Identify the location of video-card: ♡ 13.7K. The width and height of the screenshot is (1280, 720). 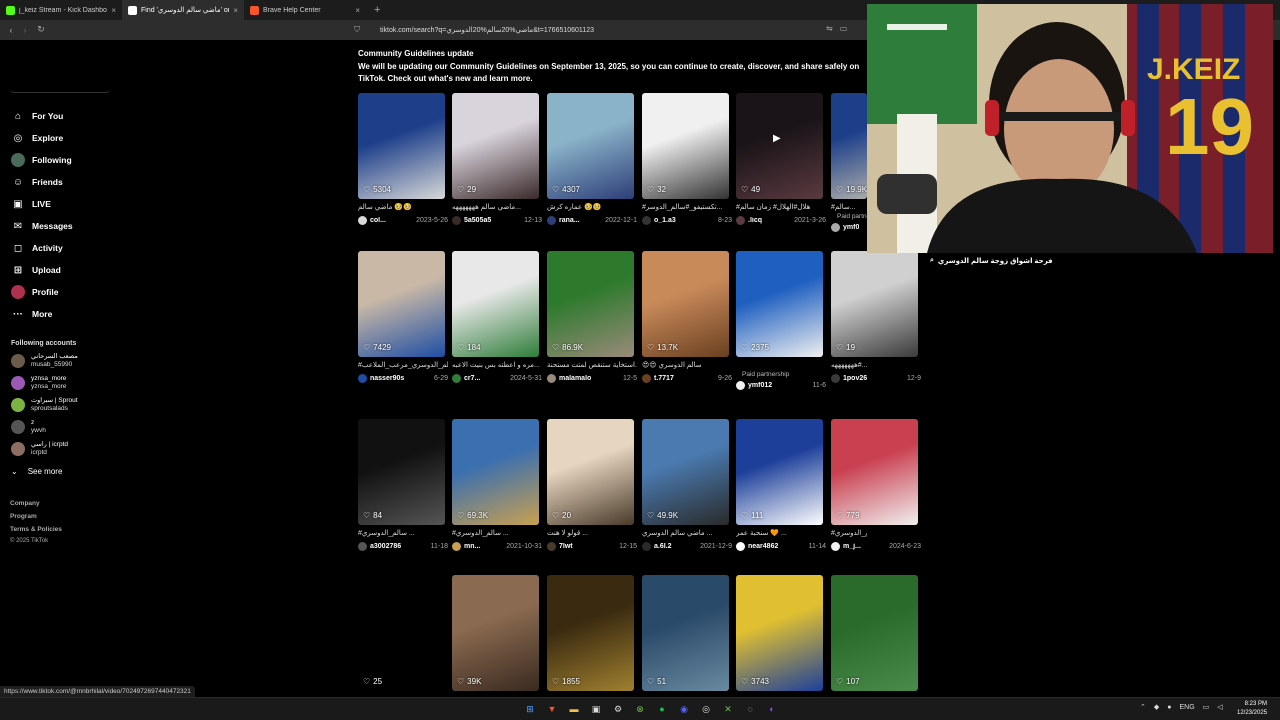
(685, 304).